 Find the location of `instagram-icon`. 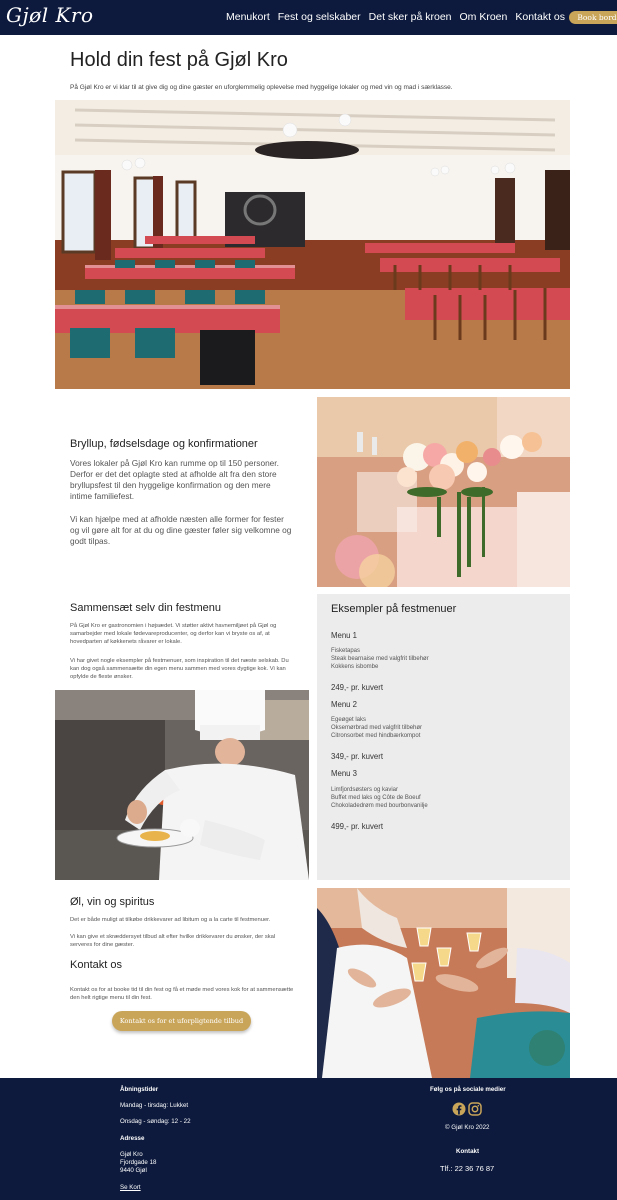

instagram-icon is located at coordinates (475, 1109).